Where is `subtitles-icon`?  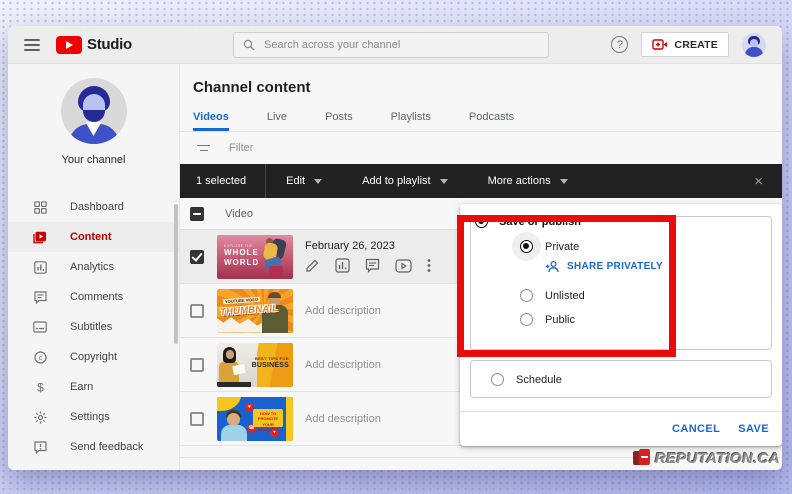
subtitles-icon is located at coordinates (40, 327).